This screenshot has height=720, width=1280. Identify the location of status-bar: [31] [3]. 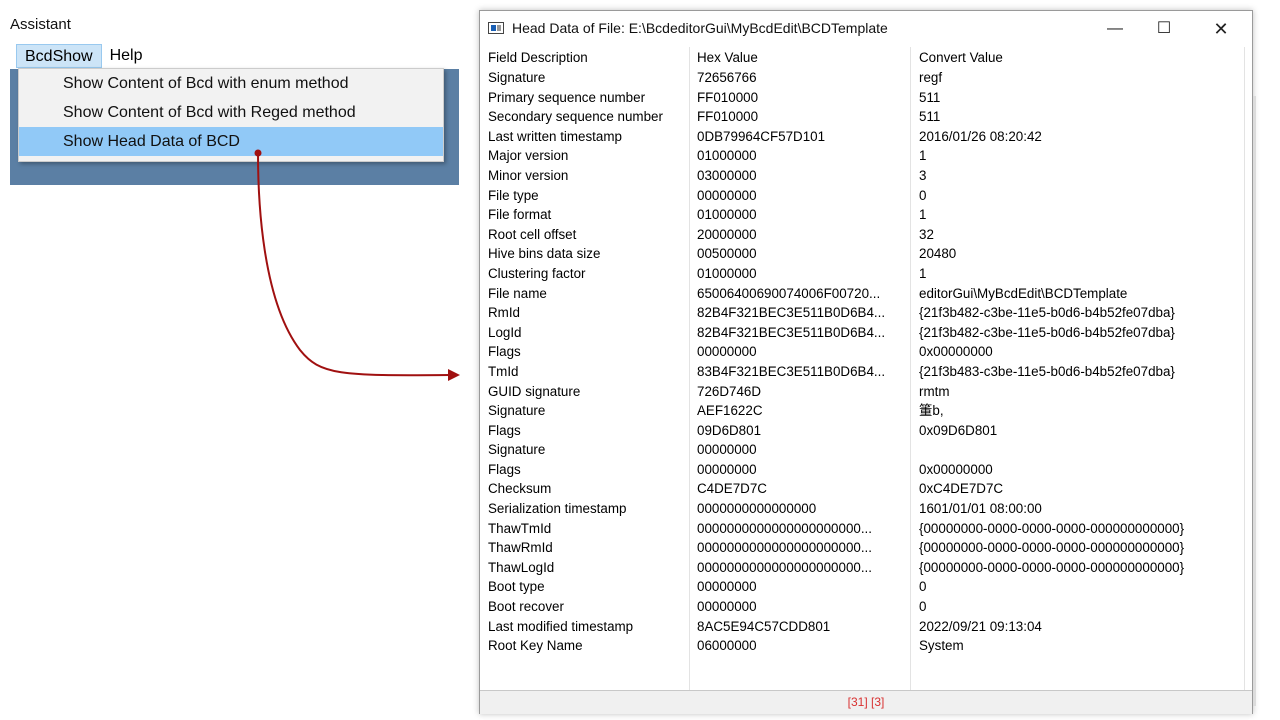
(866, 702).